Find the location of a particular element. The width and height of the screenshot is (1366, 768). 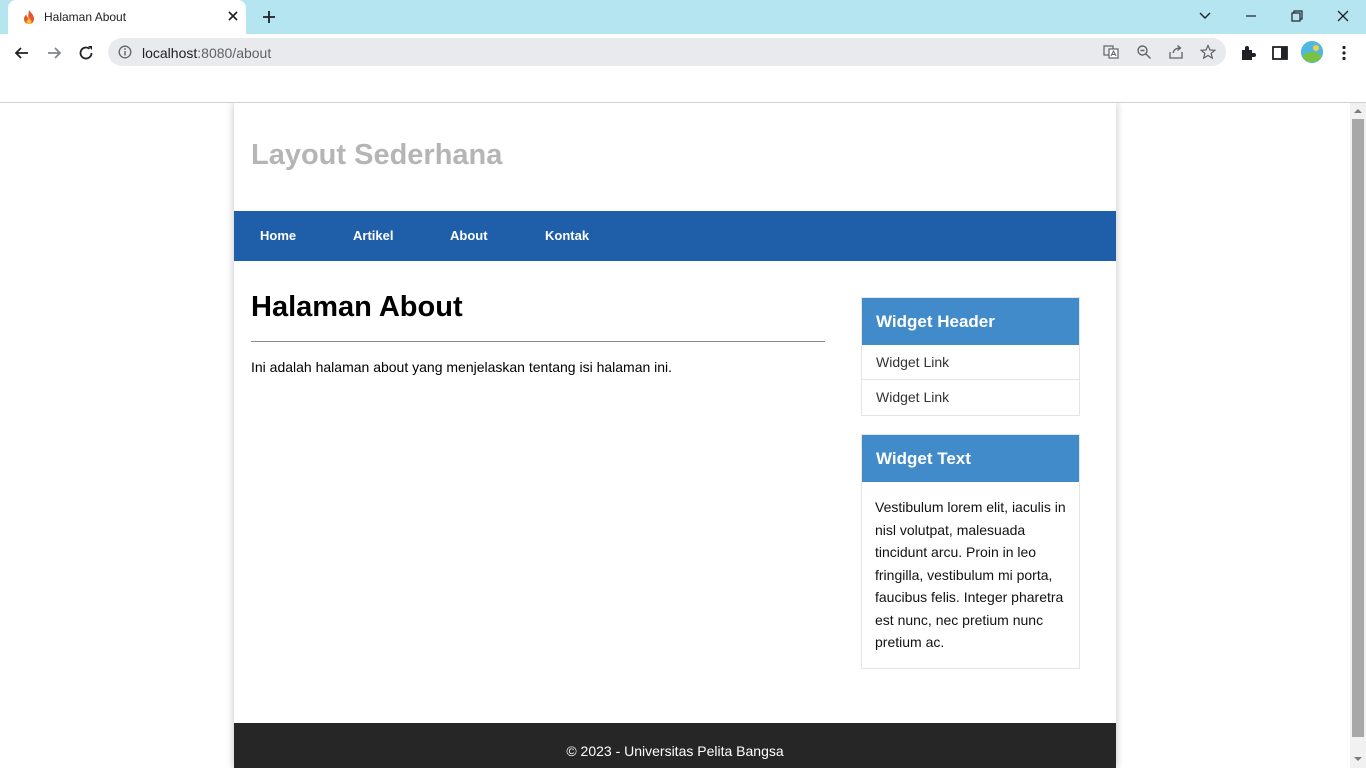

chevron-down-icon is located at coordinates (1205, 16).